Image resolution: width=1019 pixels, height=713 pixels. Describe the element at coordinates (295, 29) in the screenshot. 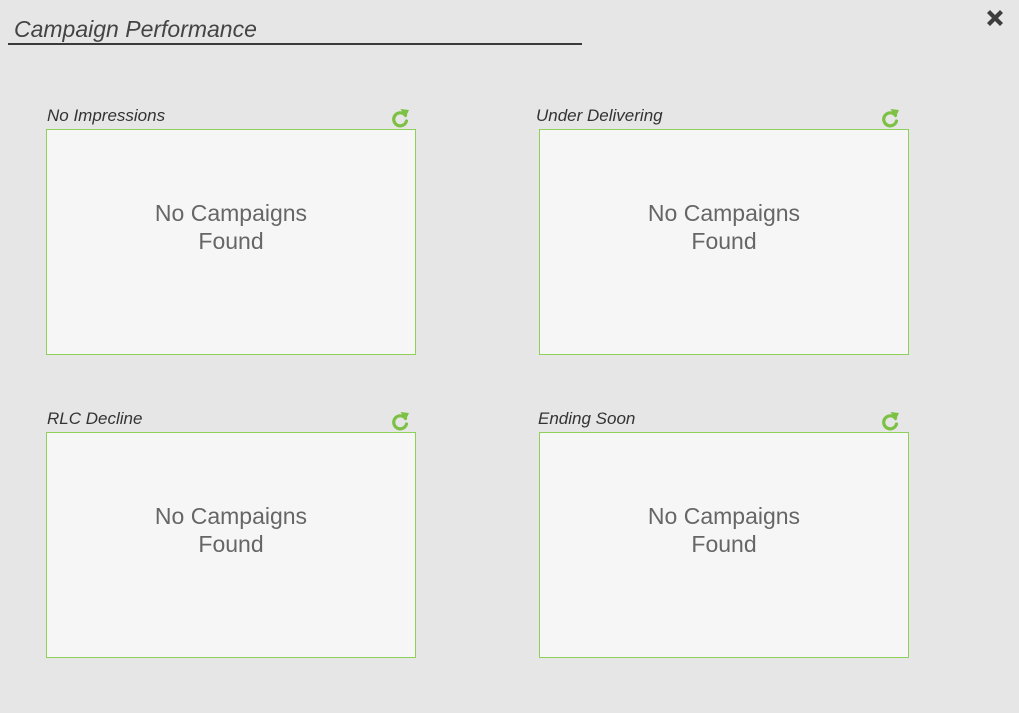

I see `page-title: Campaign Performance` at that location.